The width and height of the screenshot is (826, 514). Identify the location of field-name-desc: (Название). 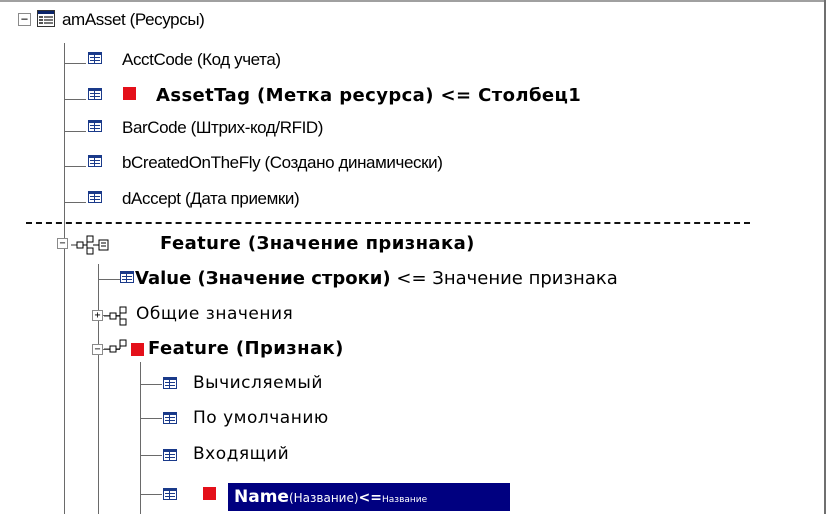
(323, 498).